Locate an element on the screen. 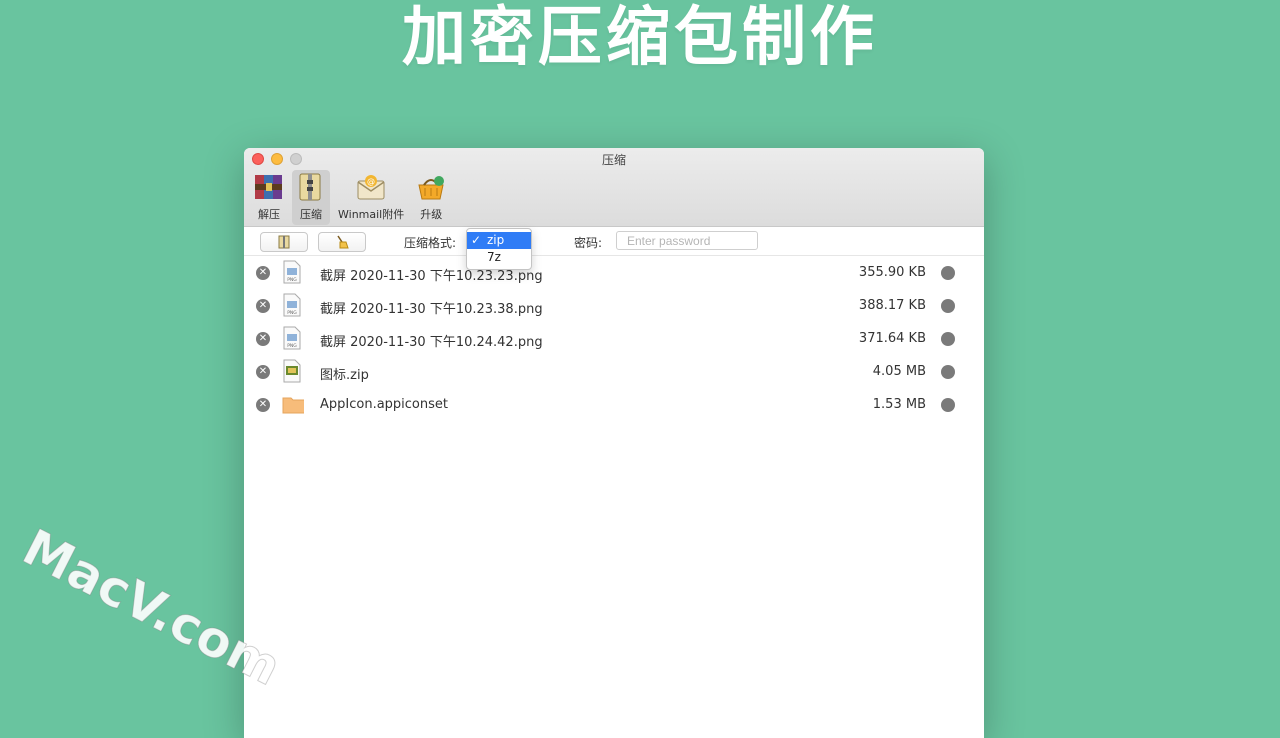 The height and width of the screenshot is (738, 1280). file-size: 4.05 MB is located at coordinates (899, 371).